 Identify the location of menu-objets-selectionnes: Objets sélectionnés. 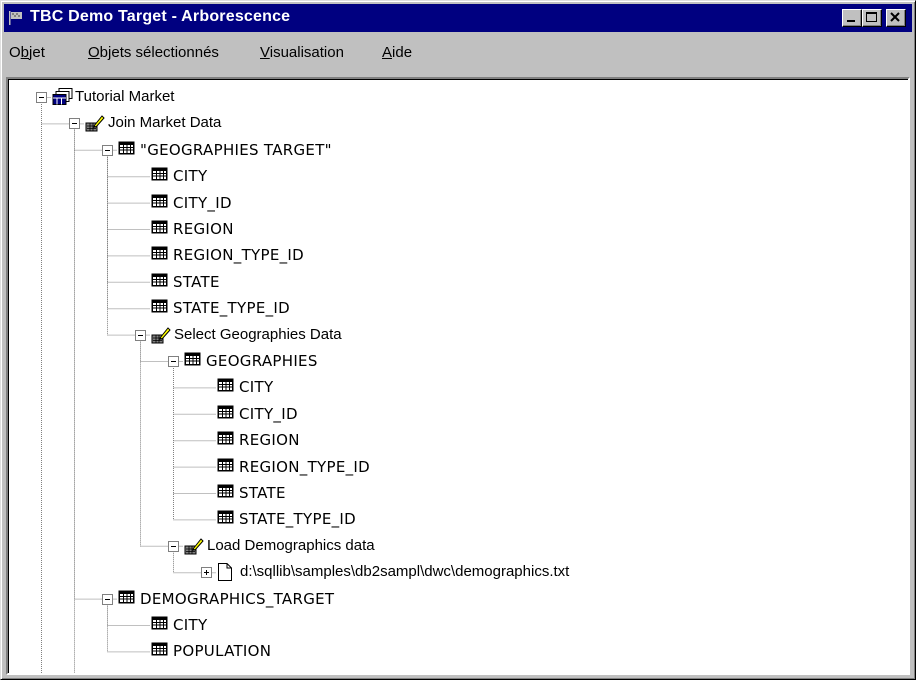
(153, 52).